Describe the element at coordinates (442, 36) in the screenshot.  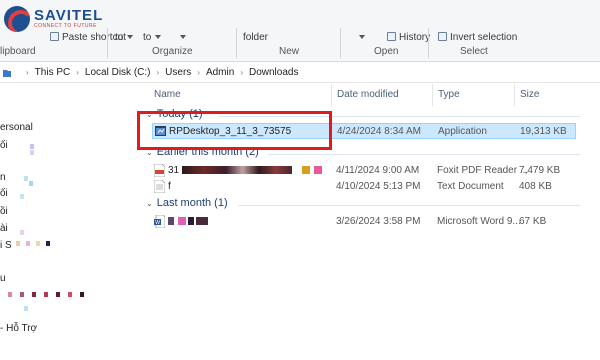
I see `invert-selection-icon` at that location.